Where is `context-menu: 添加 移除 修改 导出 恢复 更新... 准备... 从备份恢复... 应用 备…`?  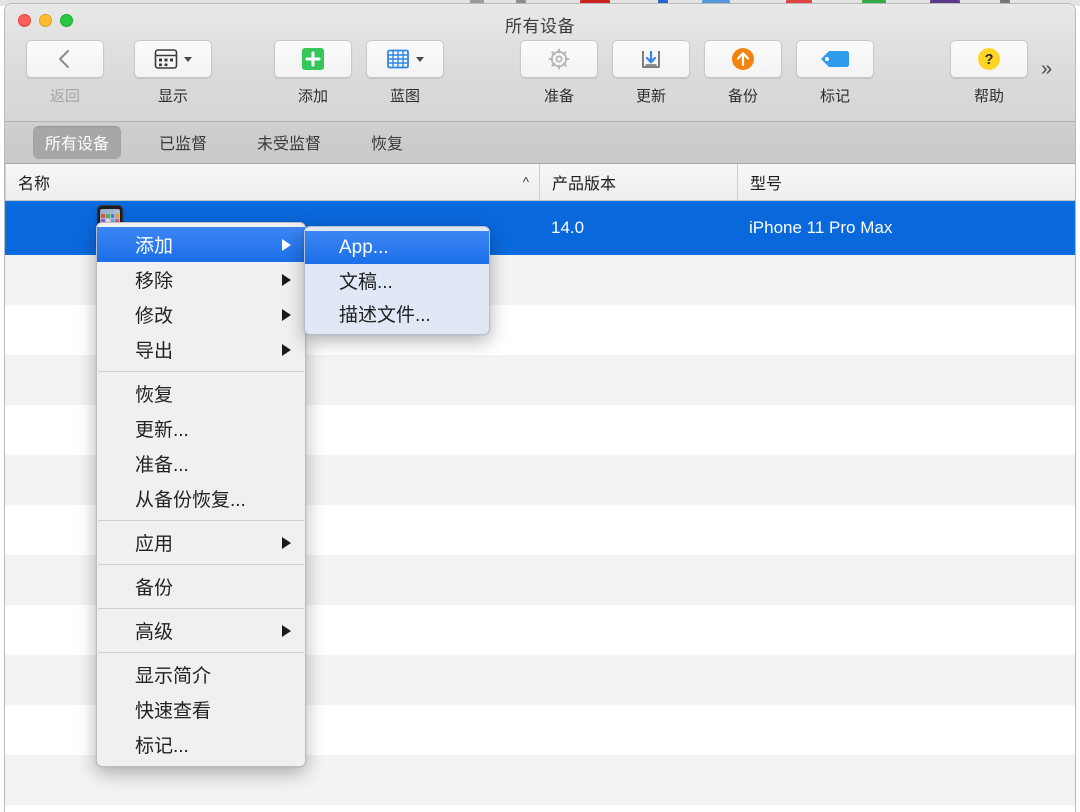 context-menu: 添加 移除 修改 导出 恢复 更新... 准备... 从备份恢复... 应用 备… is located at coordinates (201, 494).